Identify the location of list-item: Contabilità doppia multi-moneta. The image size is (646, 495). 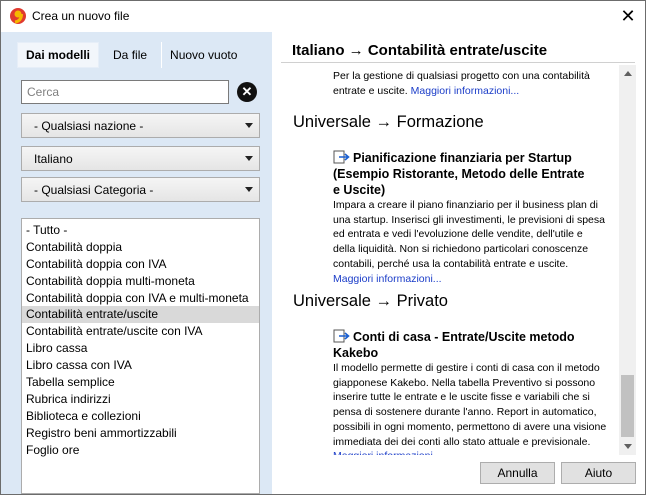
(140, 281).